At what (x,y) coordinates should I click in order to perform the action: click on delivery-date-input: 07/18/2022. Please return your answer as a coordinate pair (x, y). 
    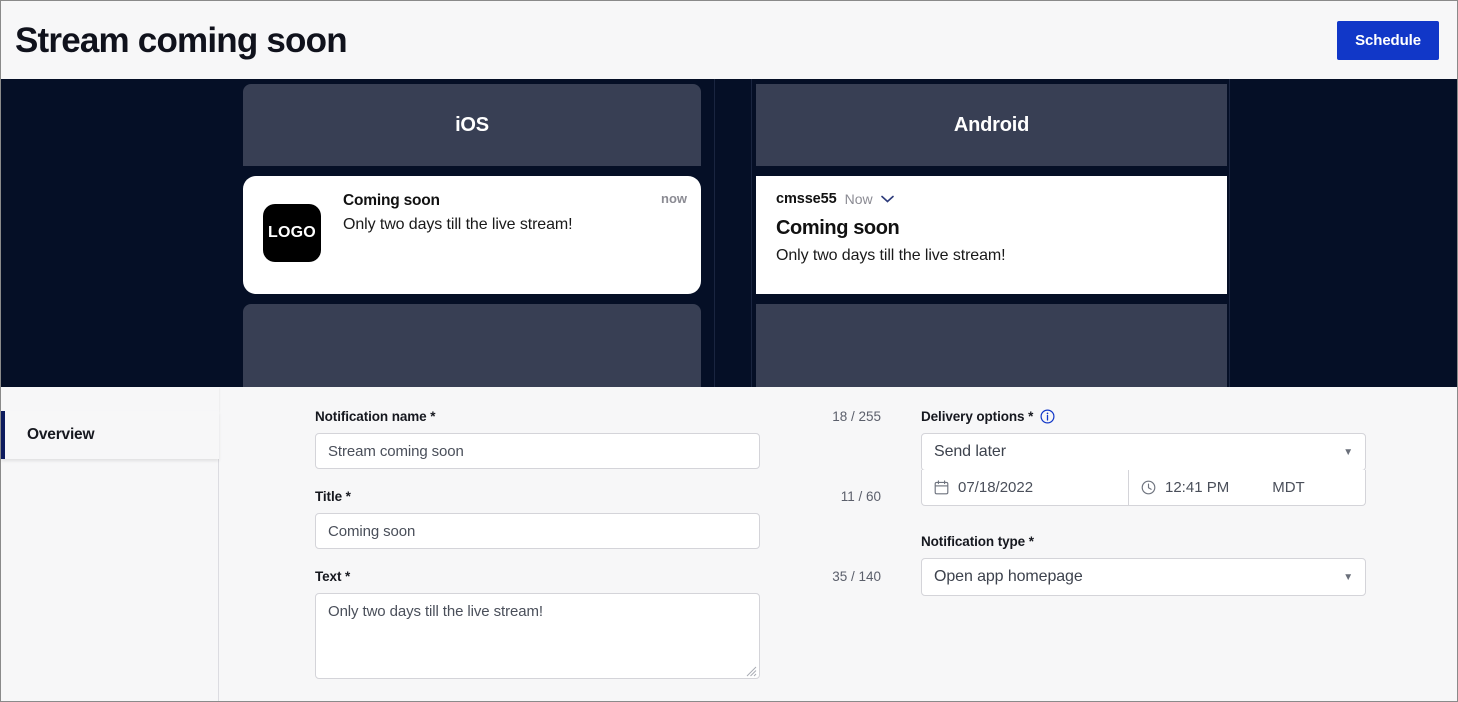
    Looking at the image, I should click on (1025, 487).